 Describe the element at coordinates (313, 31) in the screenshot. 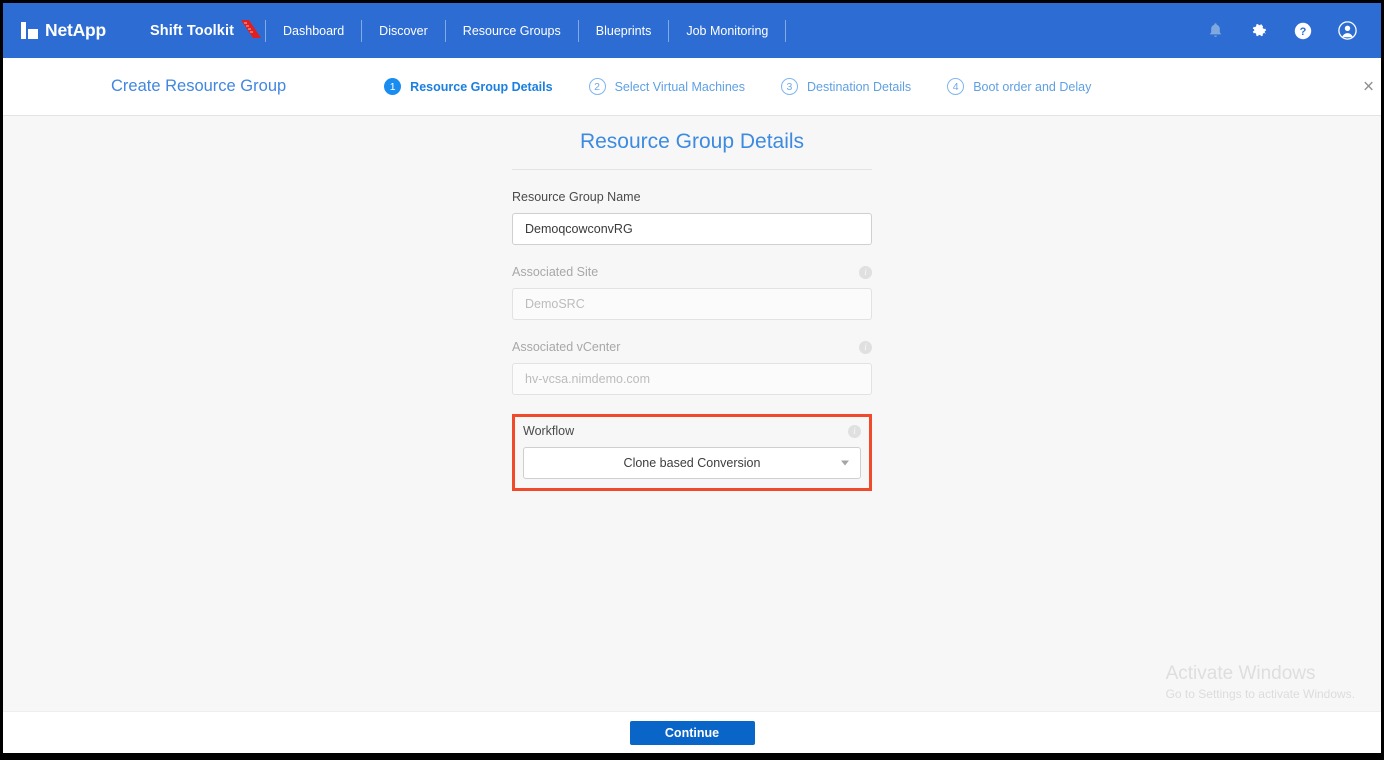

I see `nav-link-dashboard: Dashboard` at that location.